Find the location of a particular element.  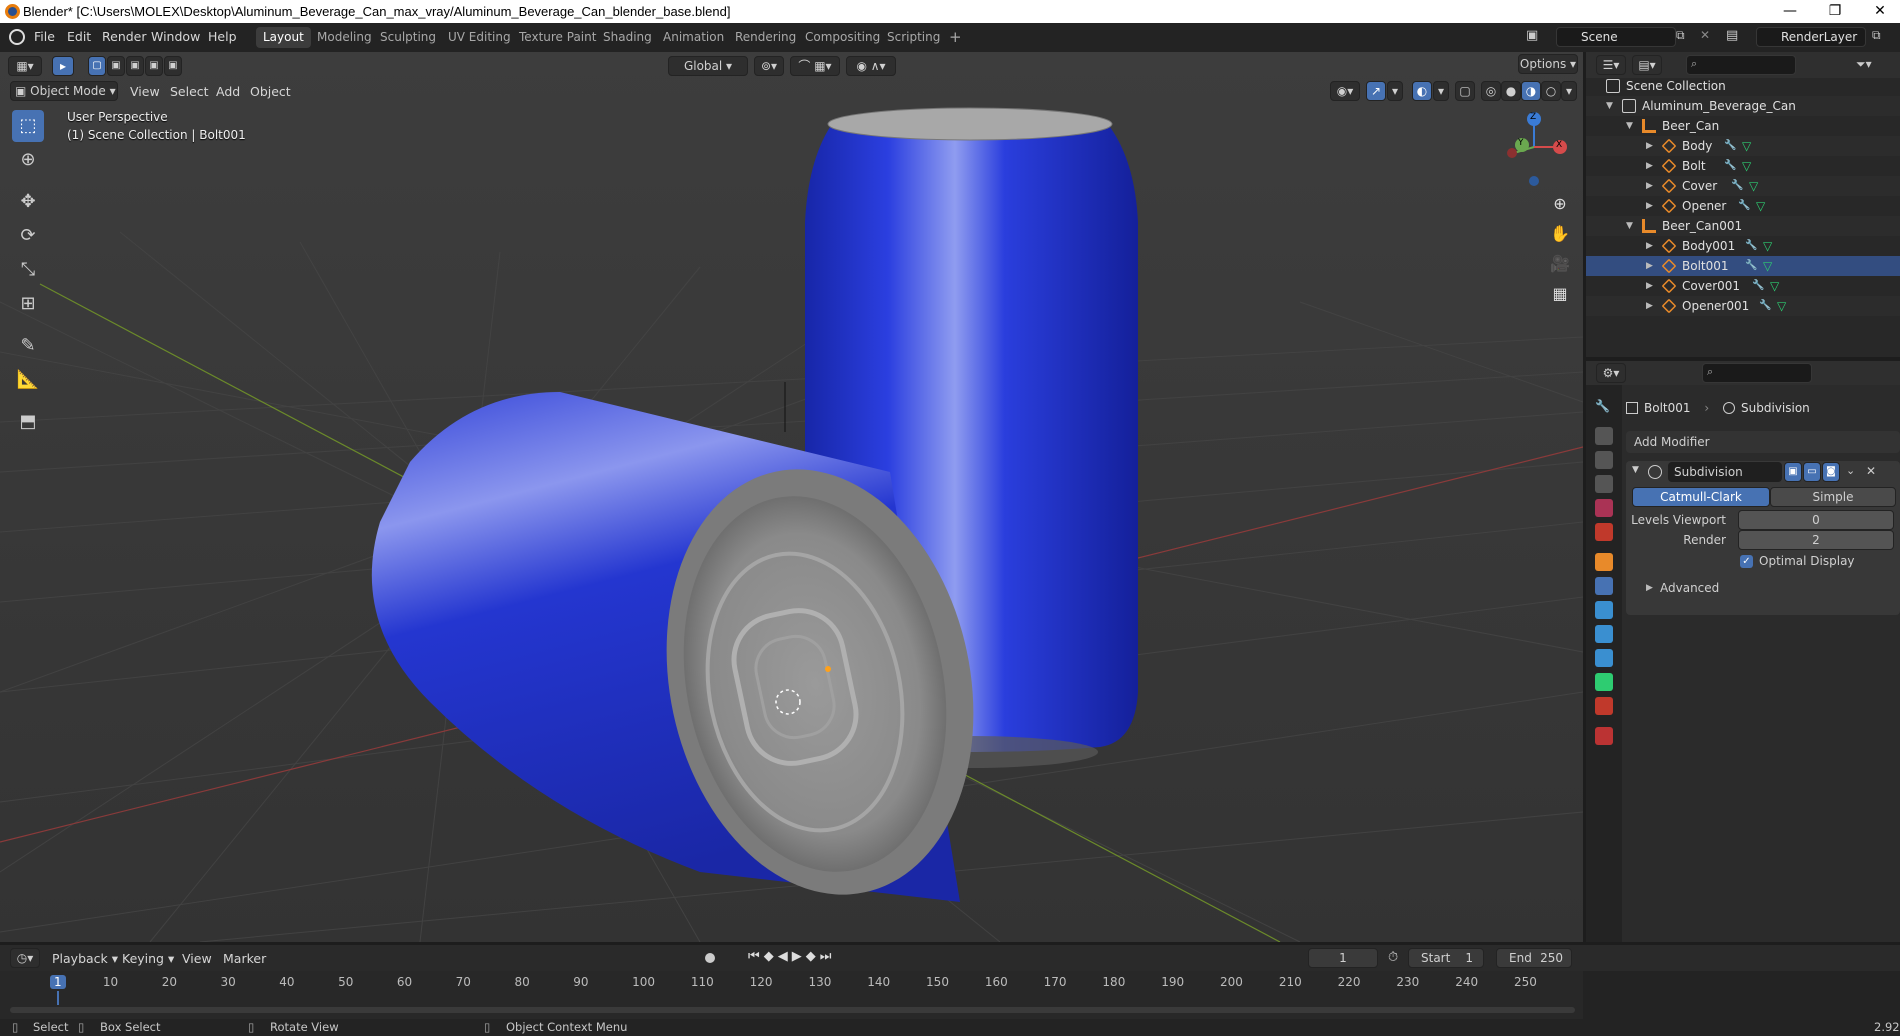

particles-tab-icon is located at coordinates (1604, 610).